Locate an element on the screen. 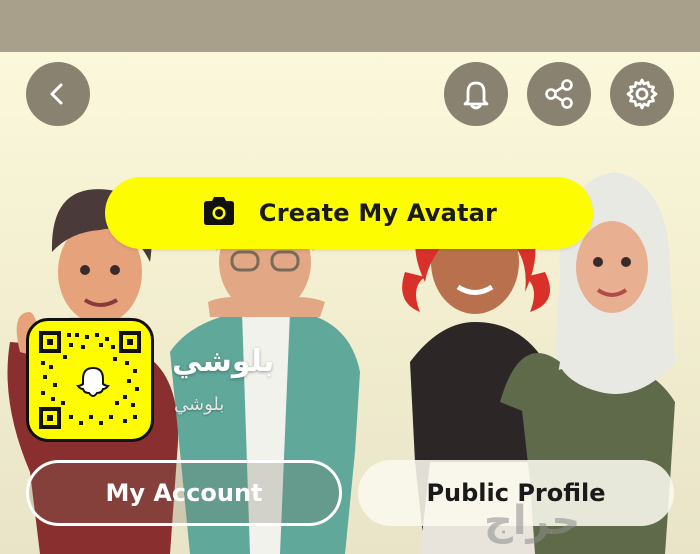  chevron-left-icon is located at coordinates (58, 94).